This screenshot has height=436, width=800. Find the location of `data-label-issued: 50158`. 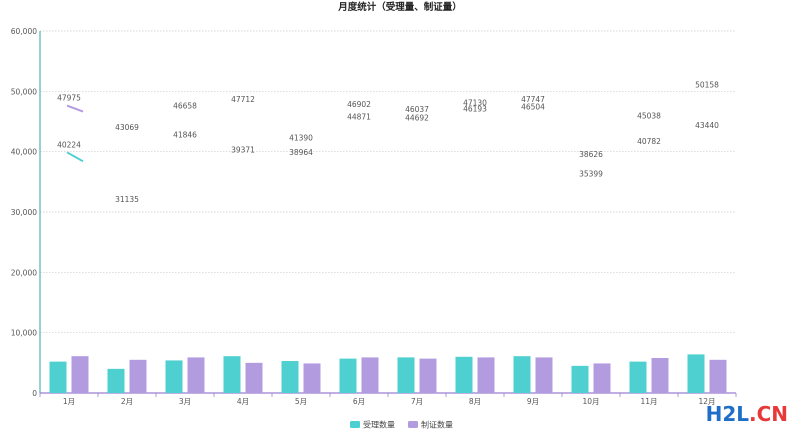

data-label-issued: 50158 is located at coordinates (707, 84).